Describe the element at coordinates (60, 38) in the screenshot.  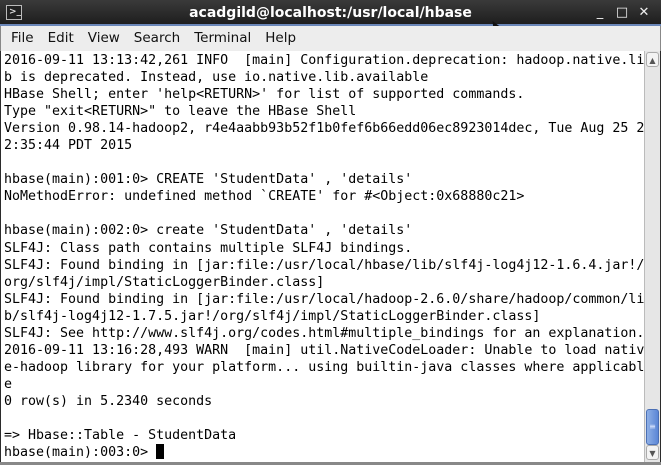
I see `menu-edit: Edit` at that location.